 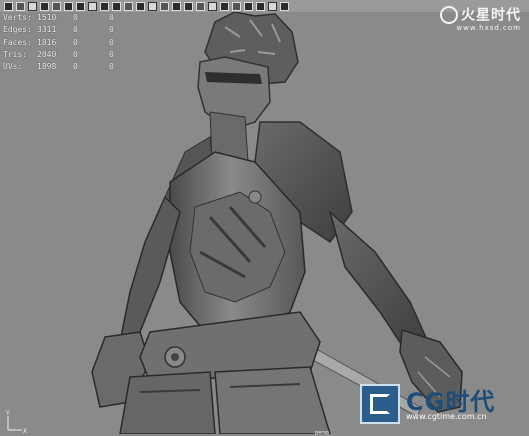 I want to click on hud-value: 2040, so click(x=47, y=54).